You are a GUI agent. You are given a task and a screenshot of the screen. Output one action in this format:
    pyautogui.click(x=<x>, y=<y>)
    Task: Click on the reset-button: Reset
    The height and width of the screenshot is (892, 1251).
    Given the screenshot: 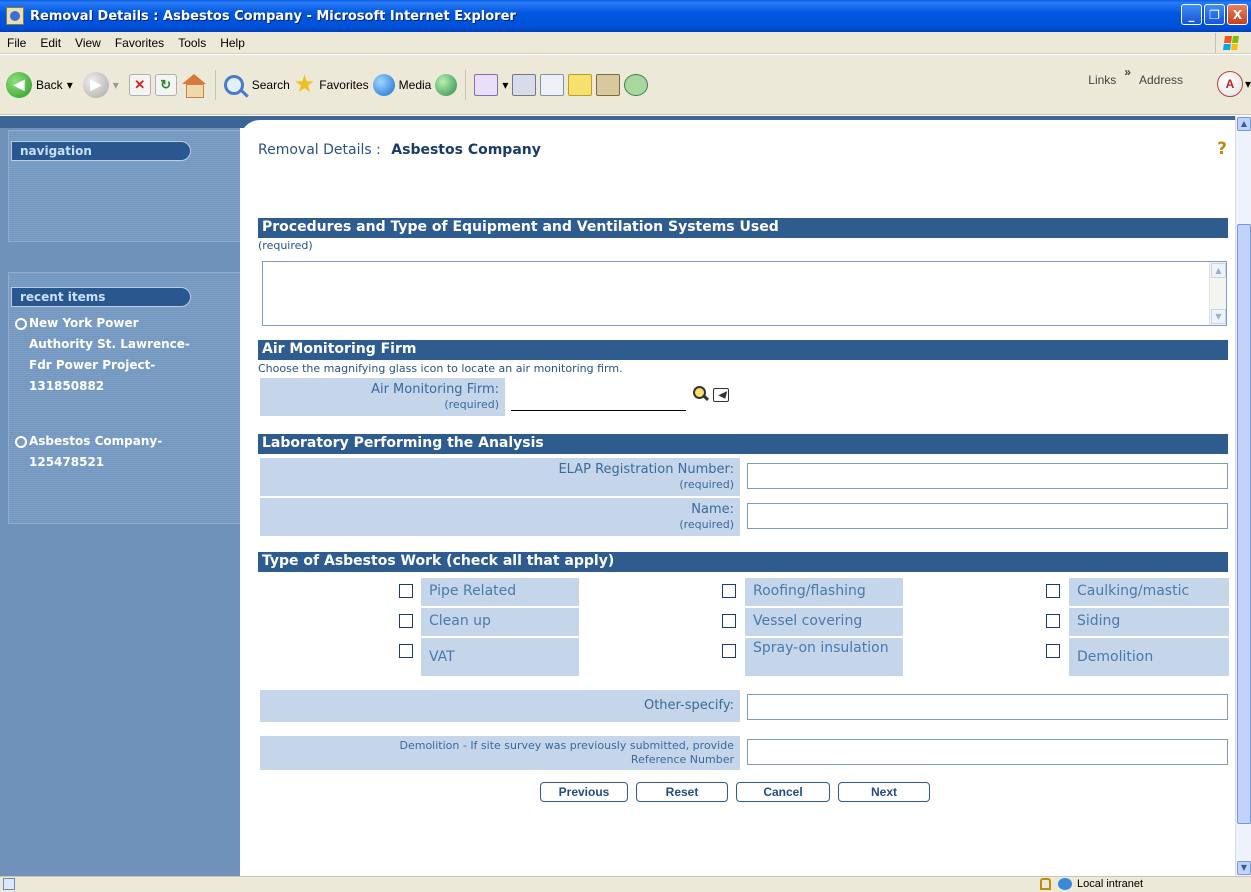 What is the action you would take?
    pyautogui.click(x=682, y=792)
    